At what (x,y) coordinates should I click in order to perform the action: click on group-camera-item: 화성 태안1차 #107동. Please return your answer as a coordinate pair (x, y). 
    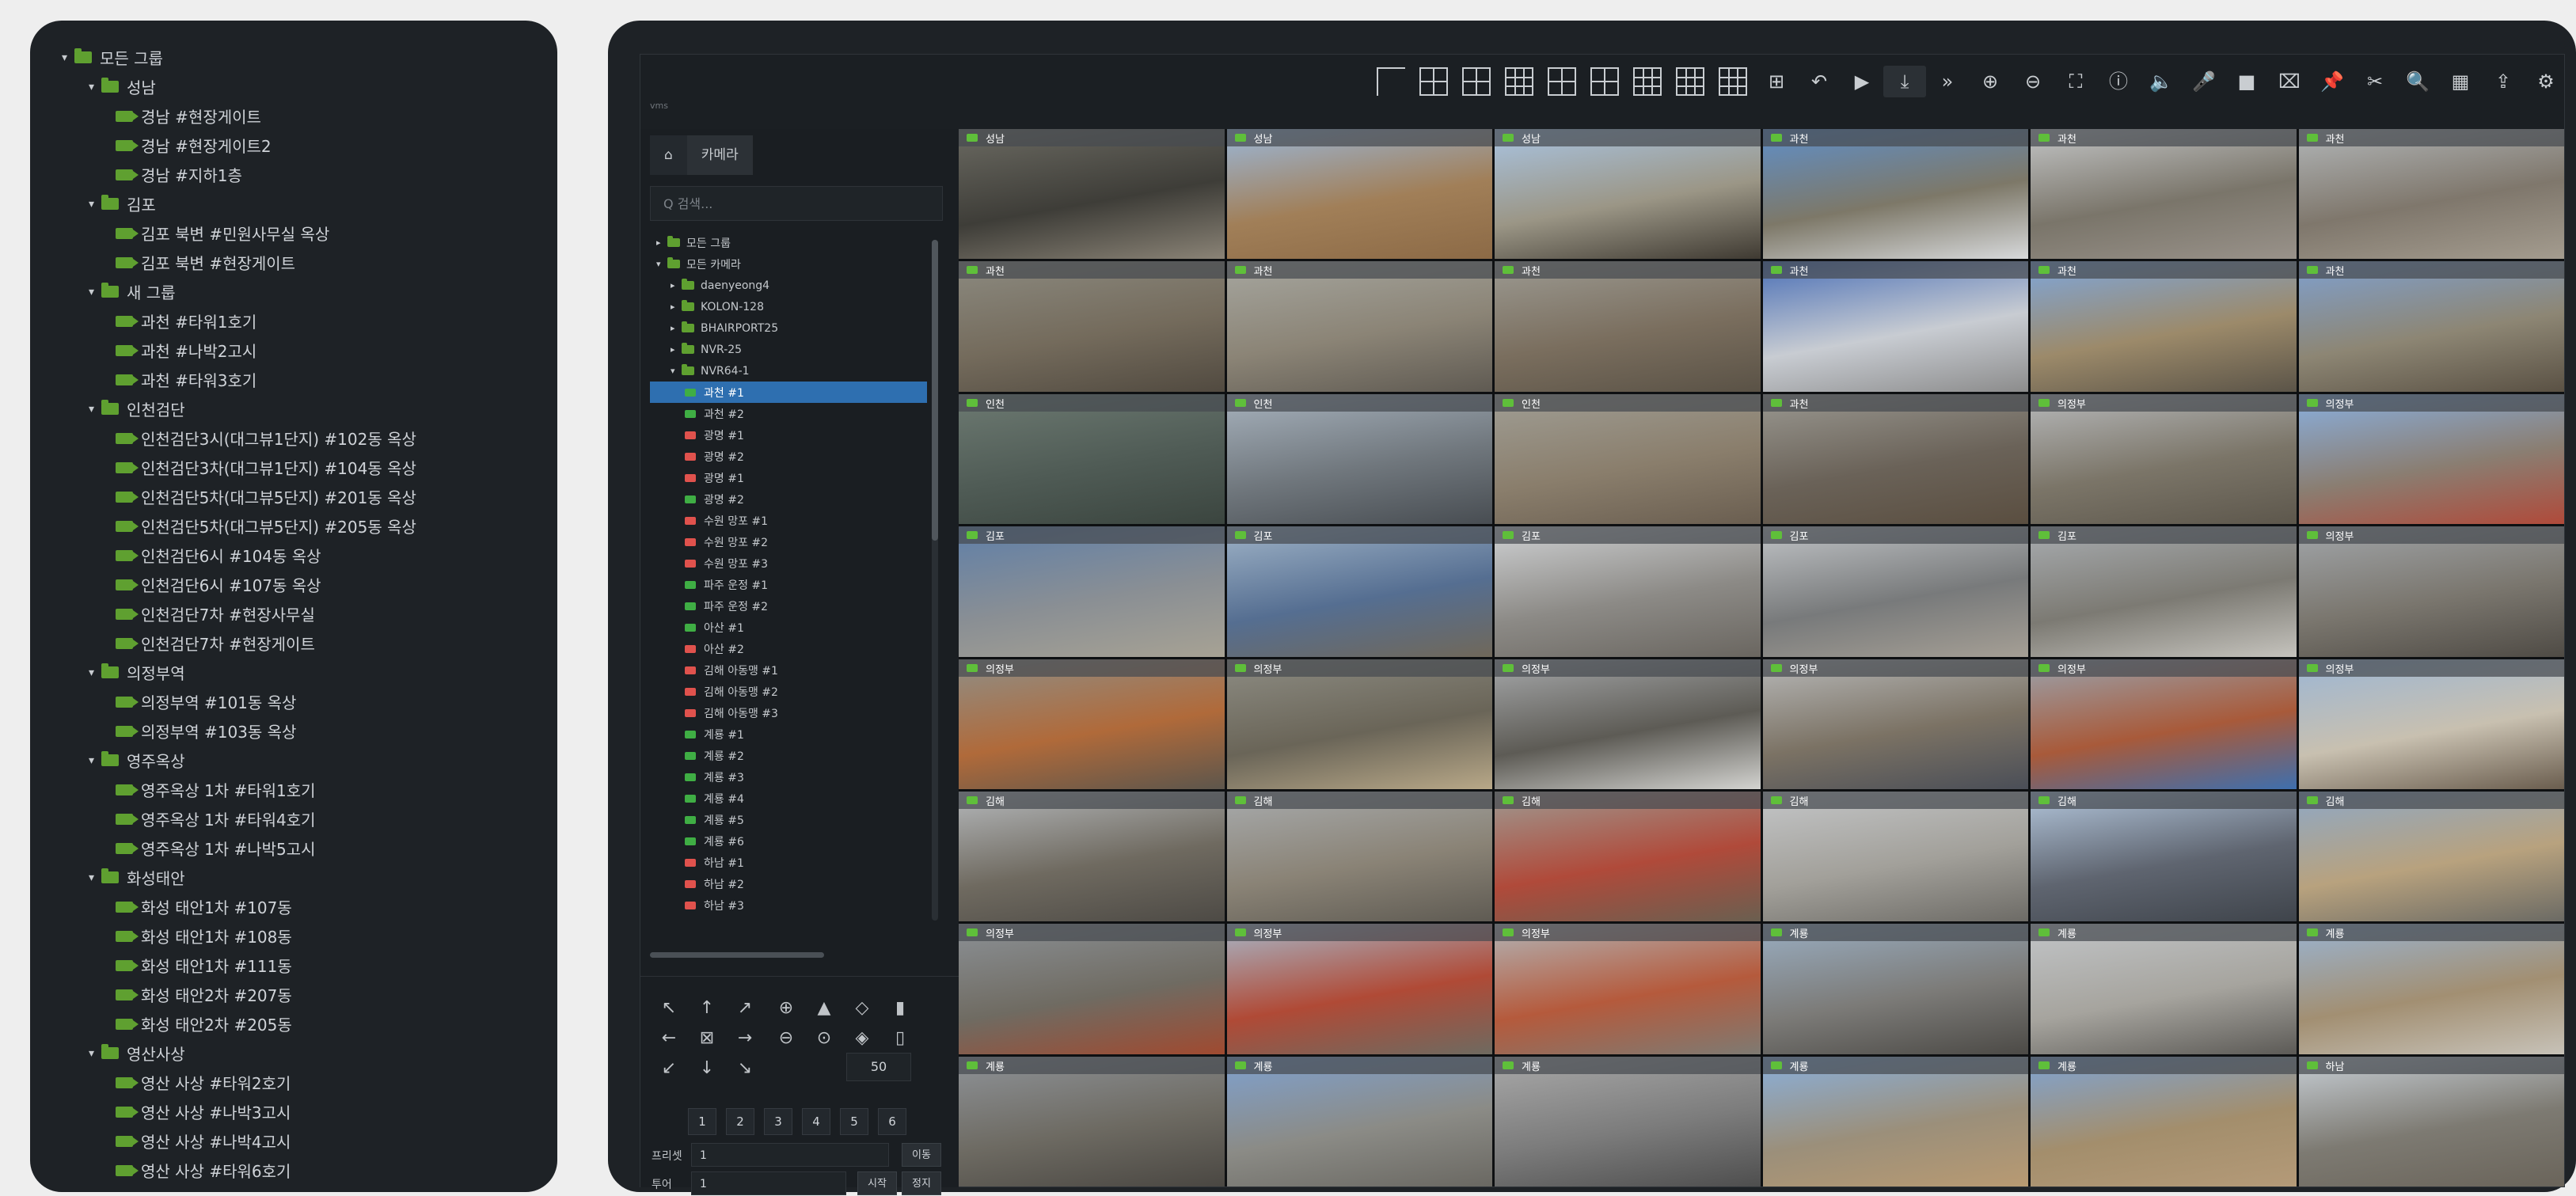
    Looking at the image, I should click on (309, 906).